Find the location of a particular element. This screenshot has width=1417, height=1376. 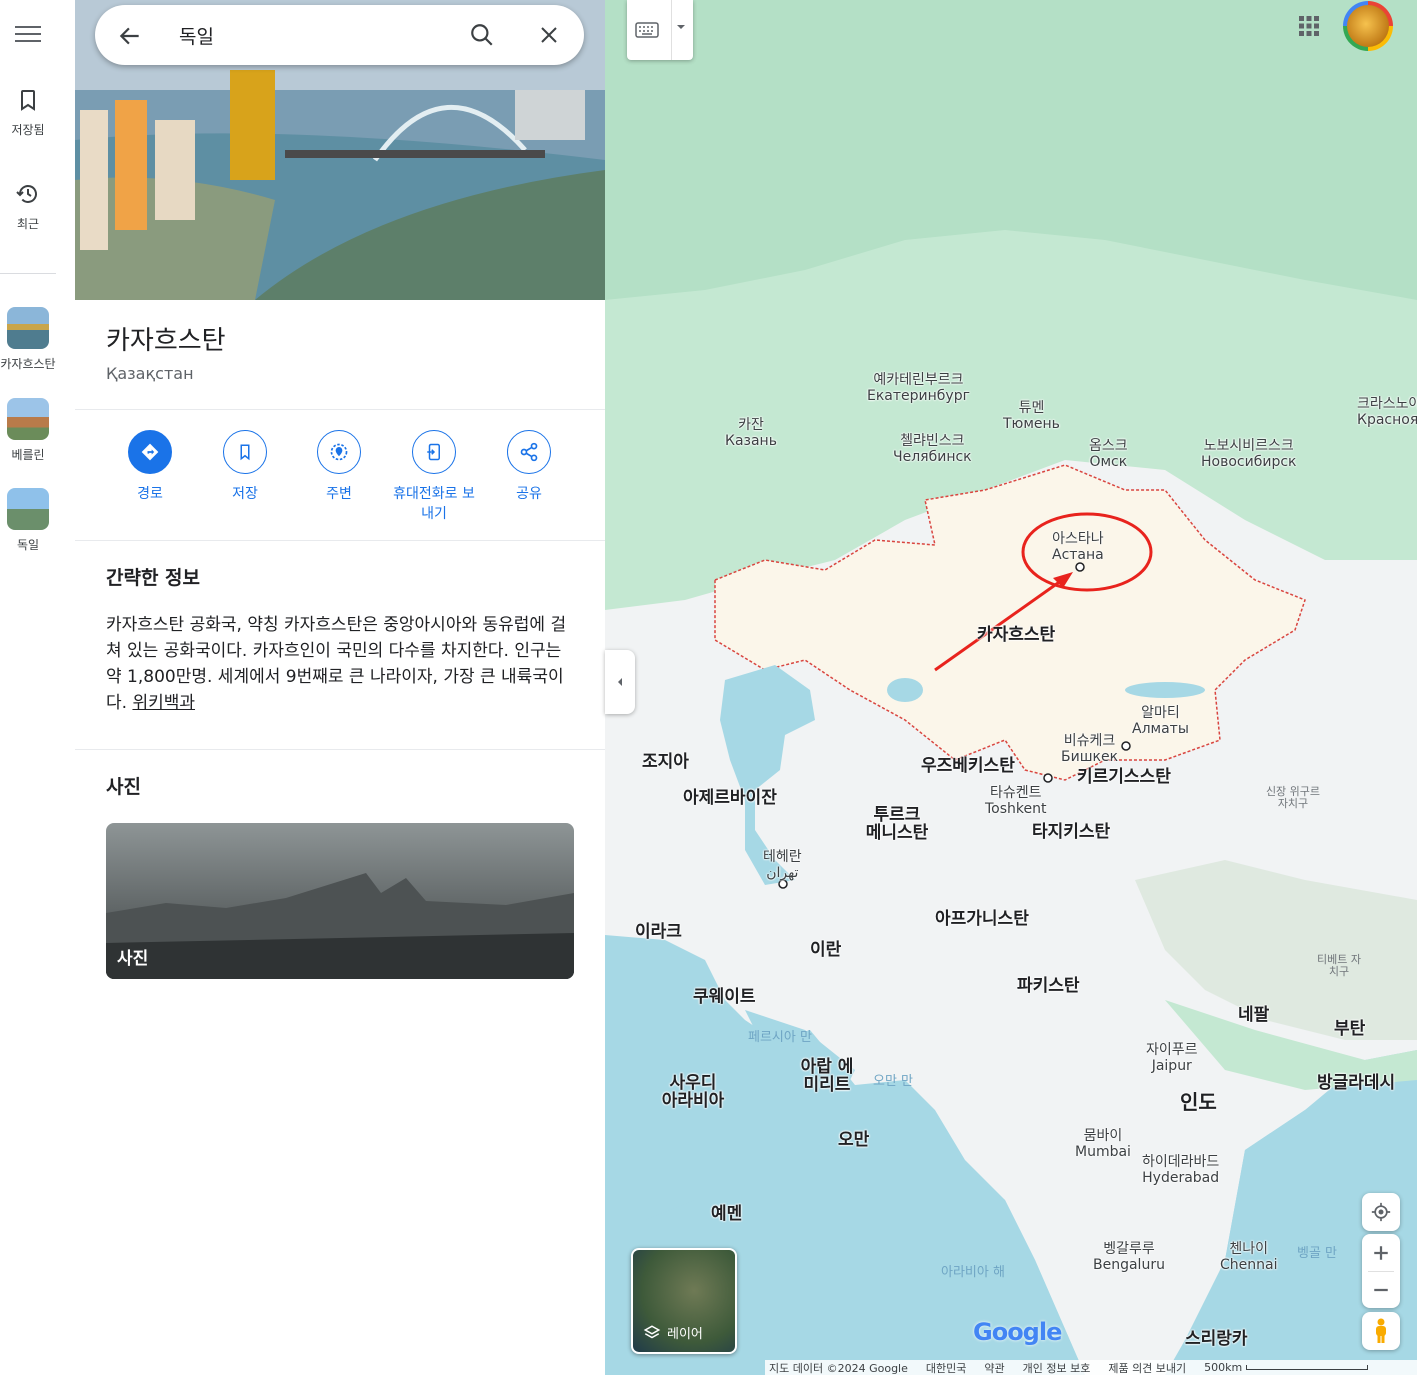

privacy-link: 개인 정보 보호 is located at coordinates (1057, 1368).